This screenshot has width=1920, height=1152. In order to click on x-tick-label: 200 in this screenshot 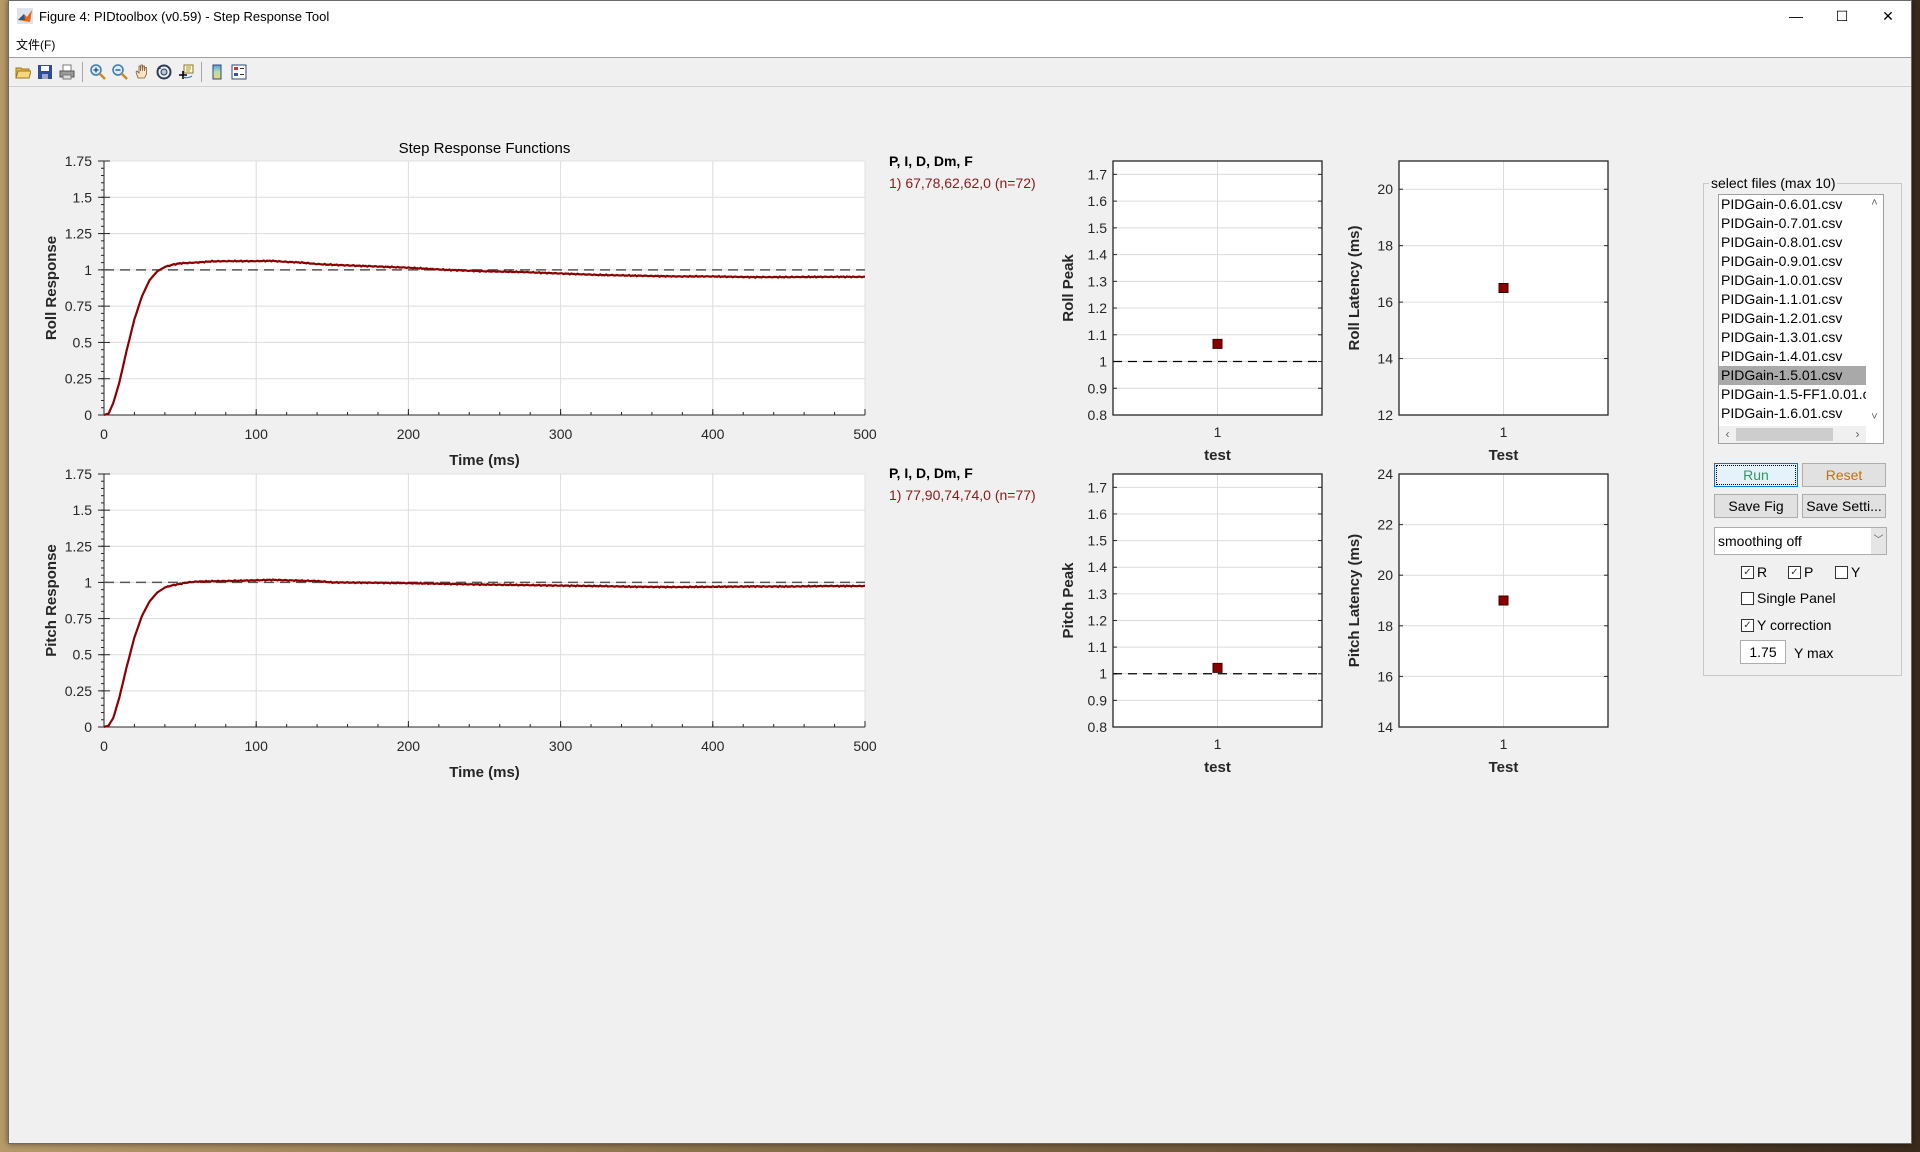, I will do `click(409, 434)`.